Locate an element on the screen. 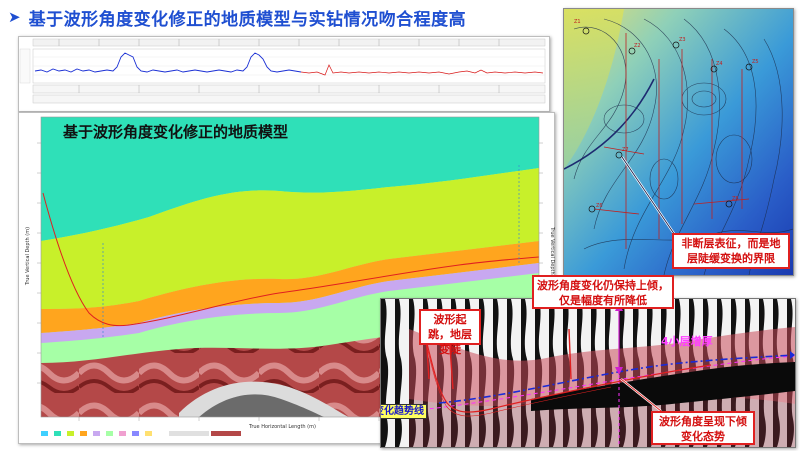 The height and width of the screenshot is (451, 800). x-axis-label: True Horizontal Length (m) is located at coordinates (282, 427).